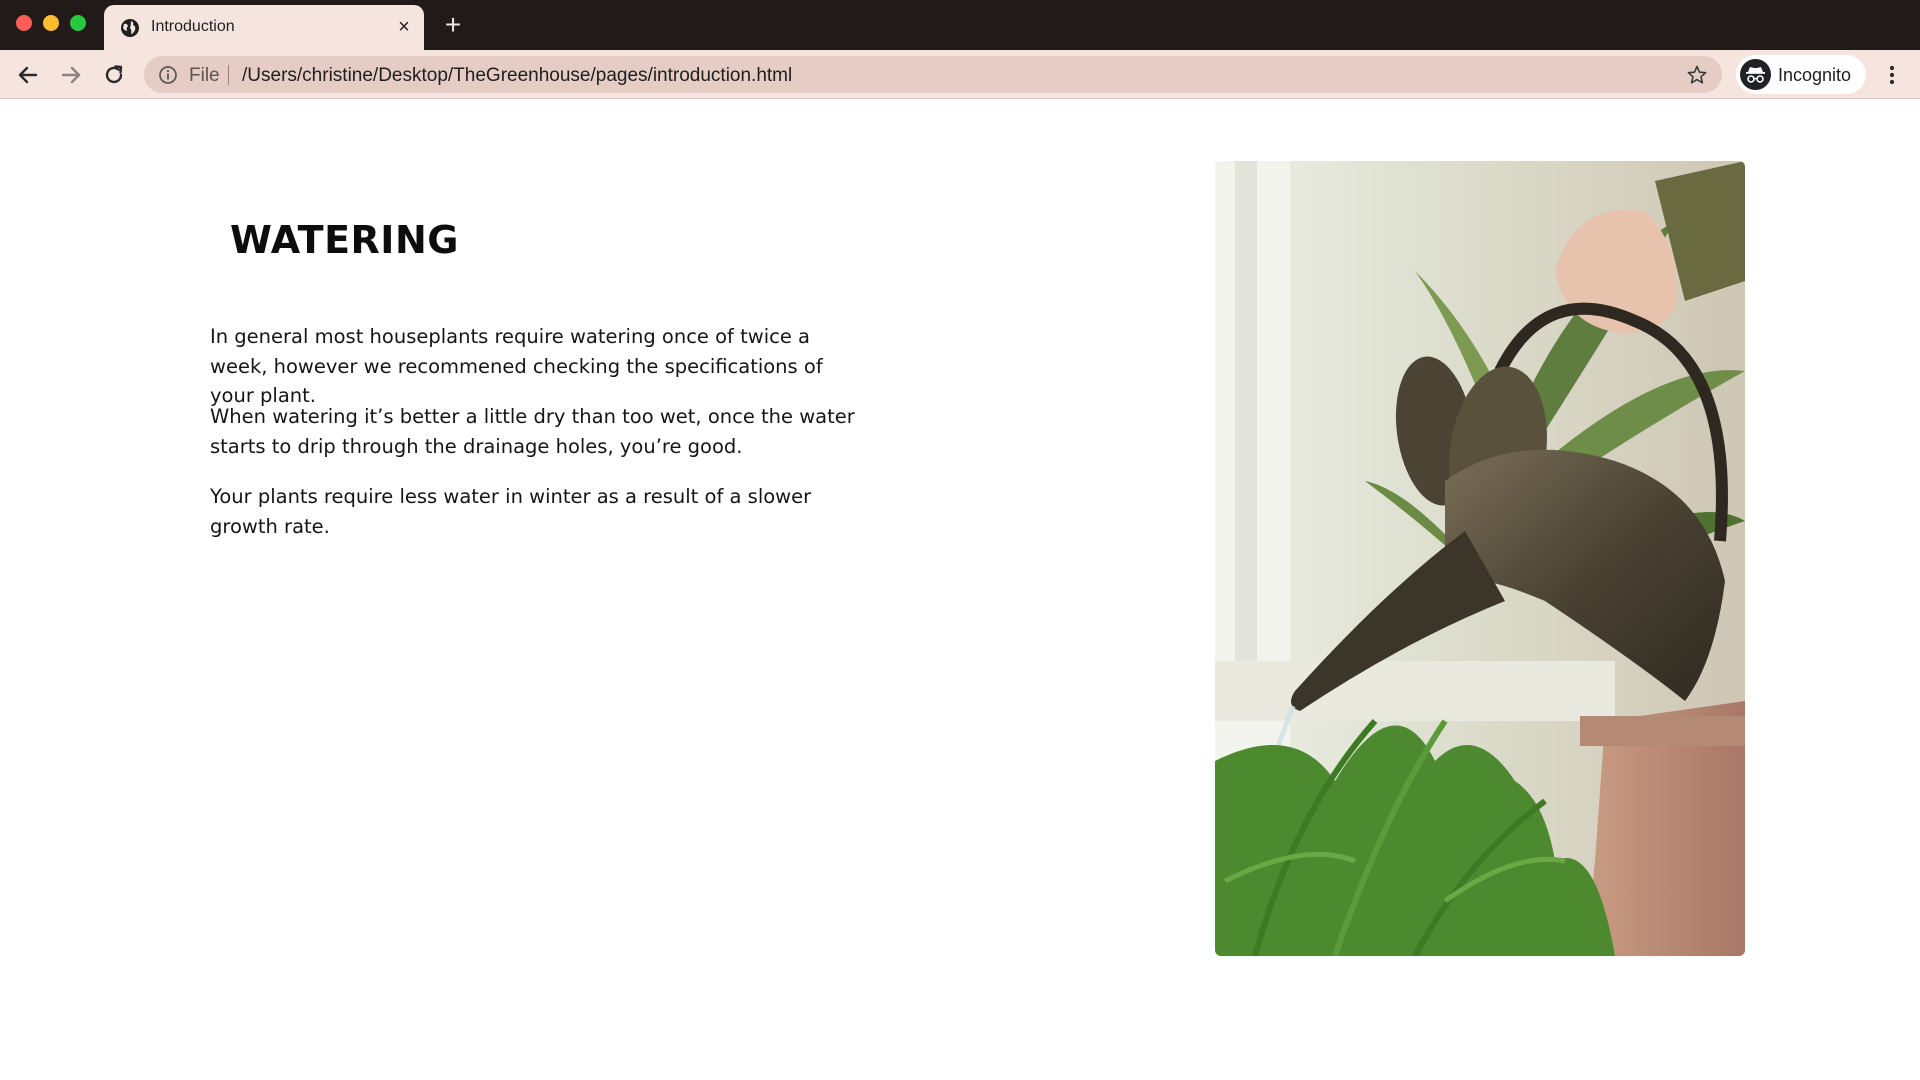 The height and width of the screenshot is (1080, 1920). I want to click on reload-icon, so click(114, 75).